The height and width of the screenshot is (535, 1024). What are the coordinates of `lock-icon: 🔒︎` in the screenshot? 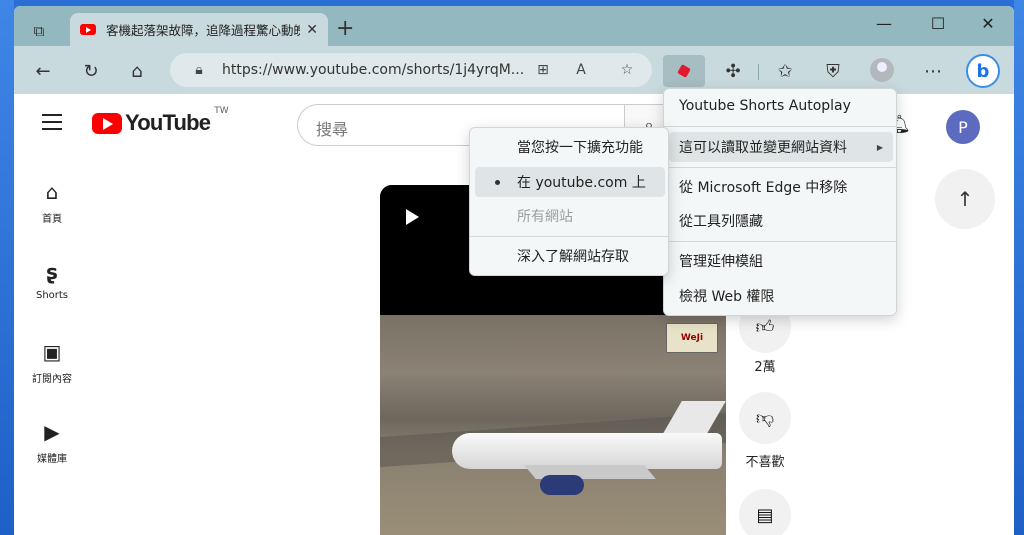 It's located at (199, 70).